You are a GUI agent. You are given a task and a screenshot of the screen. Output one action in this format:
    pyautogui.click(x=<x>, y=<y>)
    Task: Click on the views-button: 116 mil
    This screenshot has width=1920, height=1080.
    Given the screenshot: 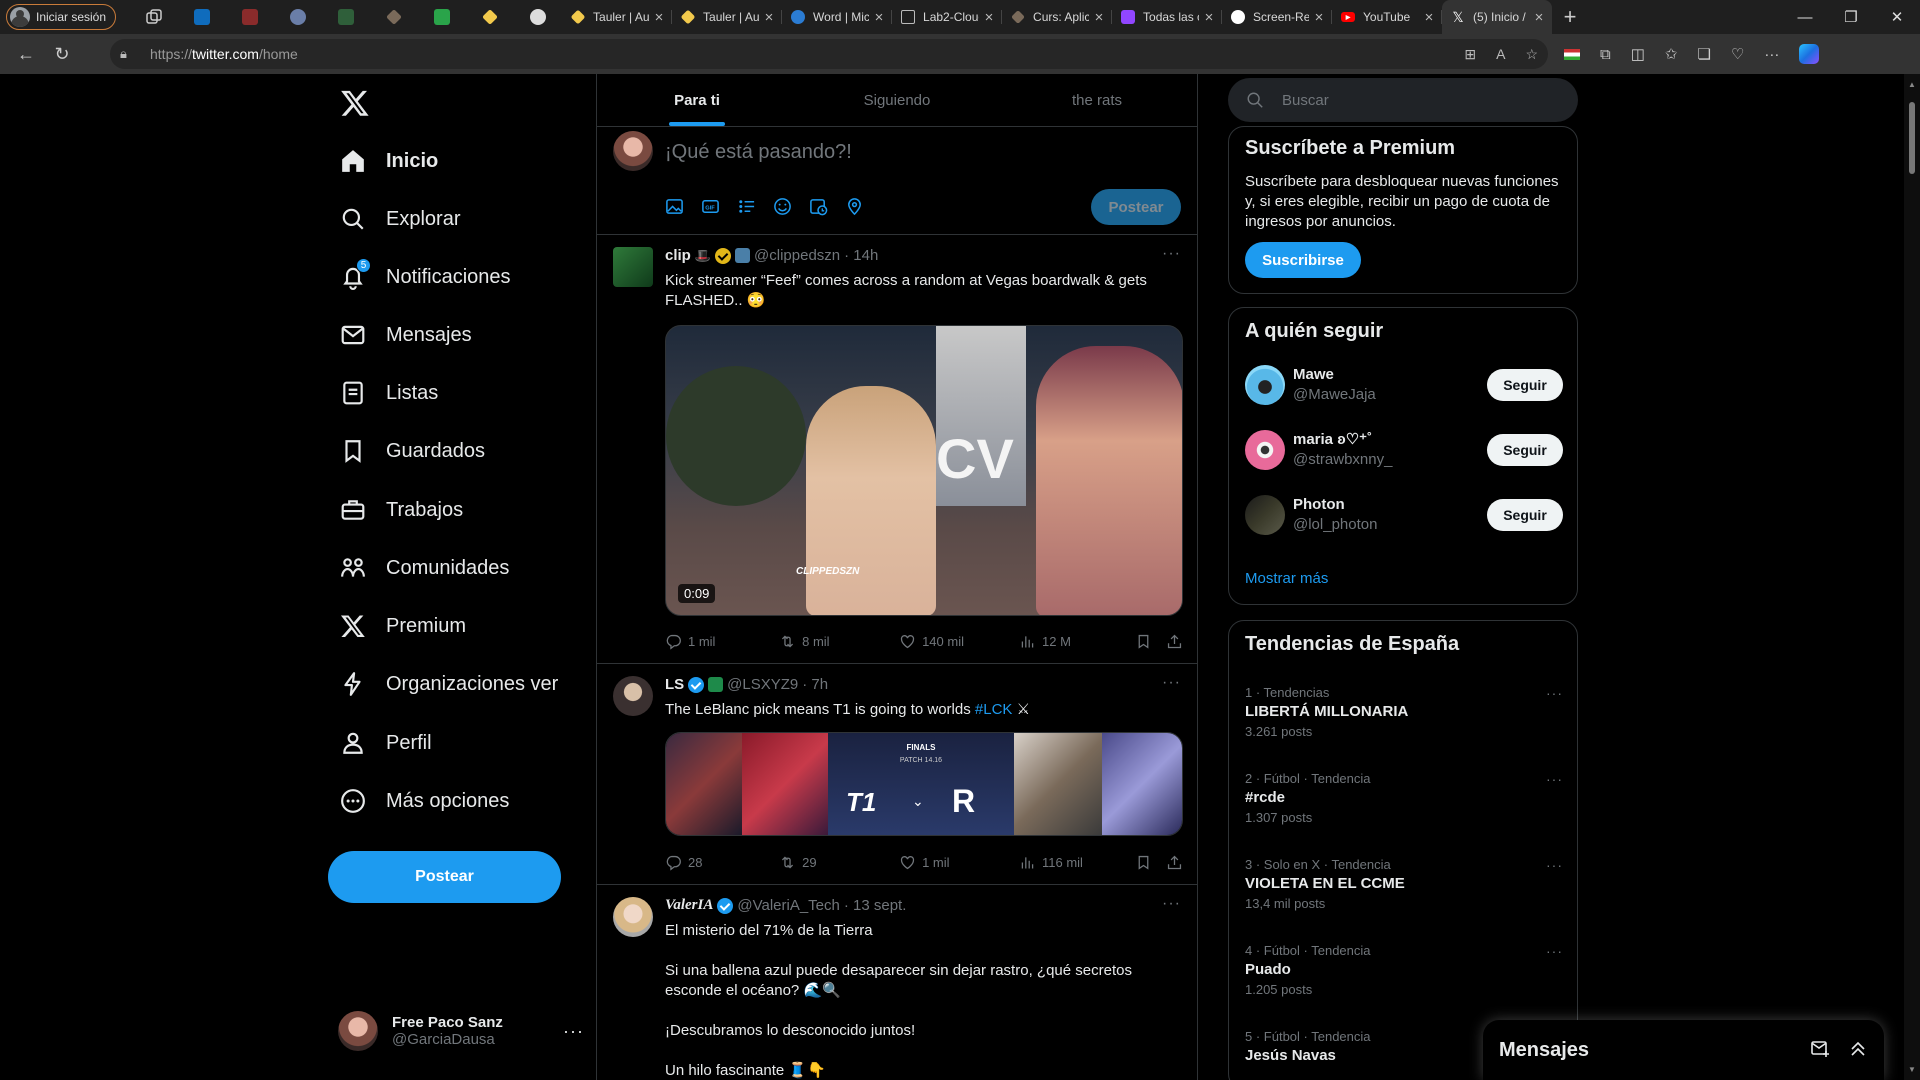 What is the action you would take?
    pyautogui.click(x=1077, y=862)
    